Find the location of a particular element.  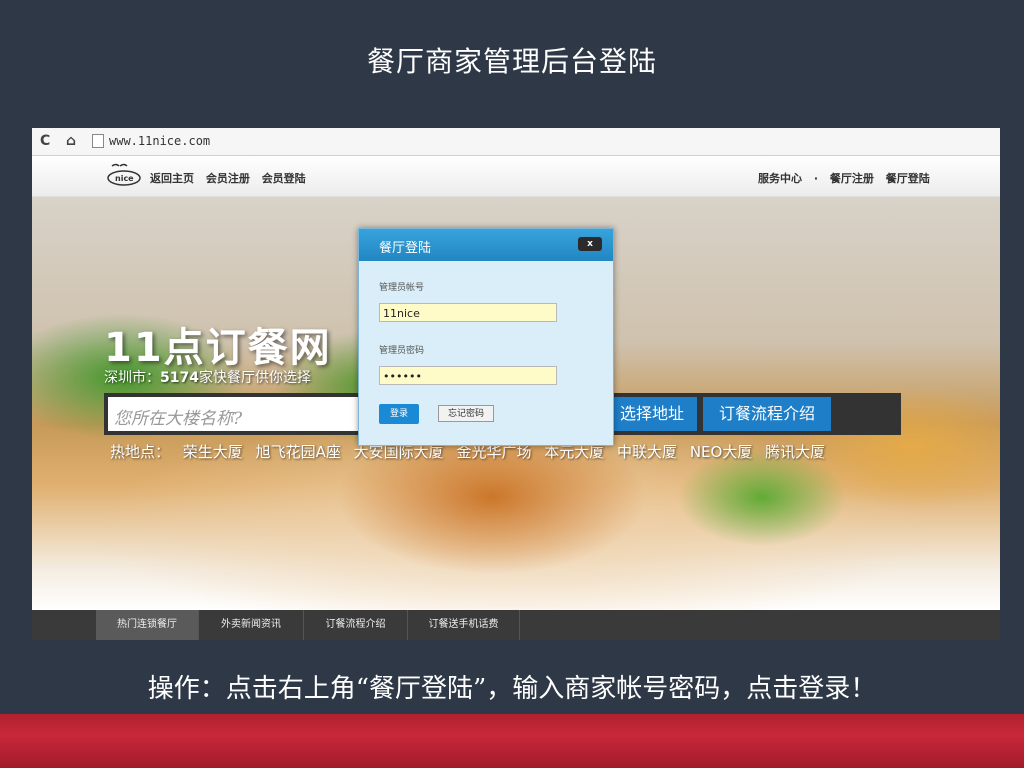

order-process-button: 订餐流程介绍 is located at coordinates (767, 414).